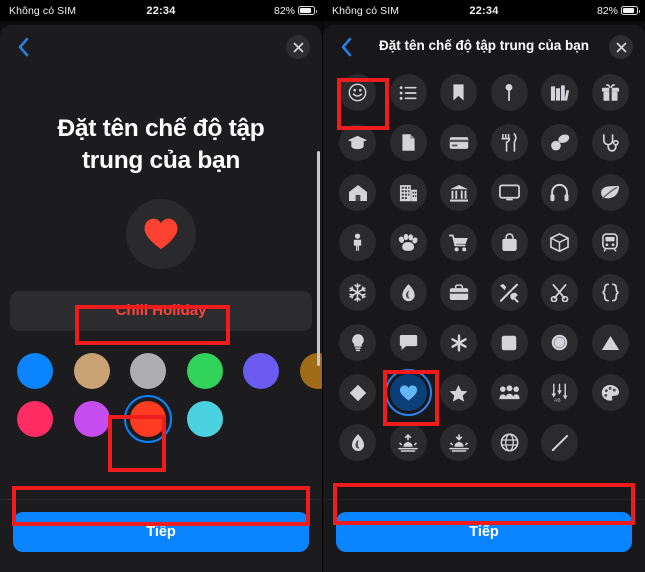 The width and height of the screenshot is (645, 572). Describe the element at coordinates (358, 392) in the screenshot. I see `icon-diamond` at that location.